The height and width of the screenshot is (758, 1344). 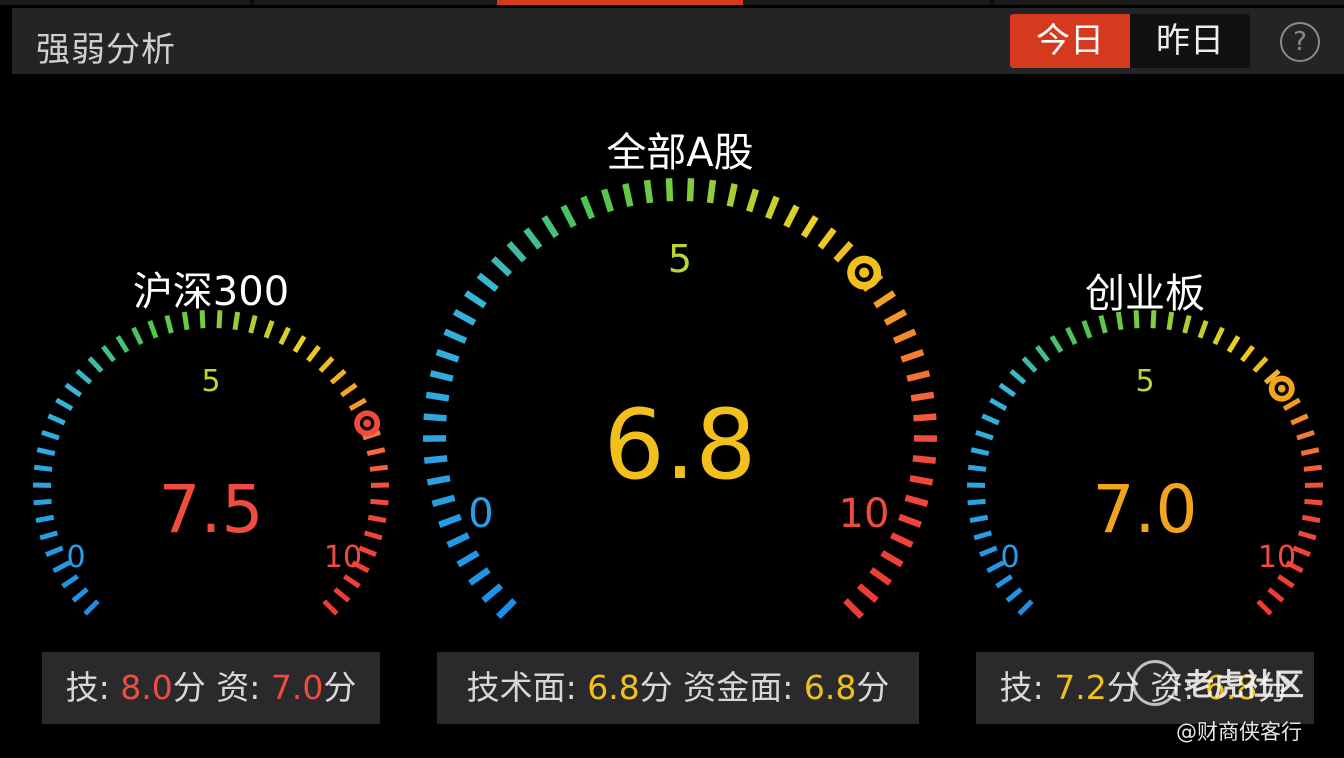 I want to click on gauge-score-value: 7.5, so click(x=211, y=509).